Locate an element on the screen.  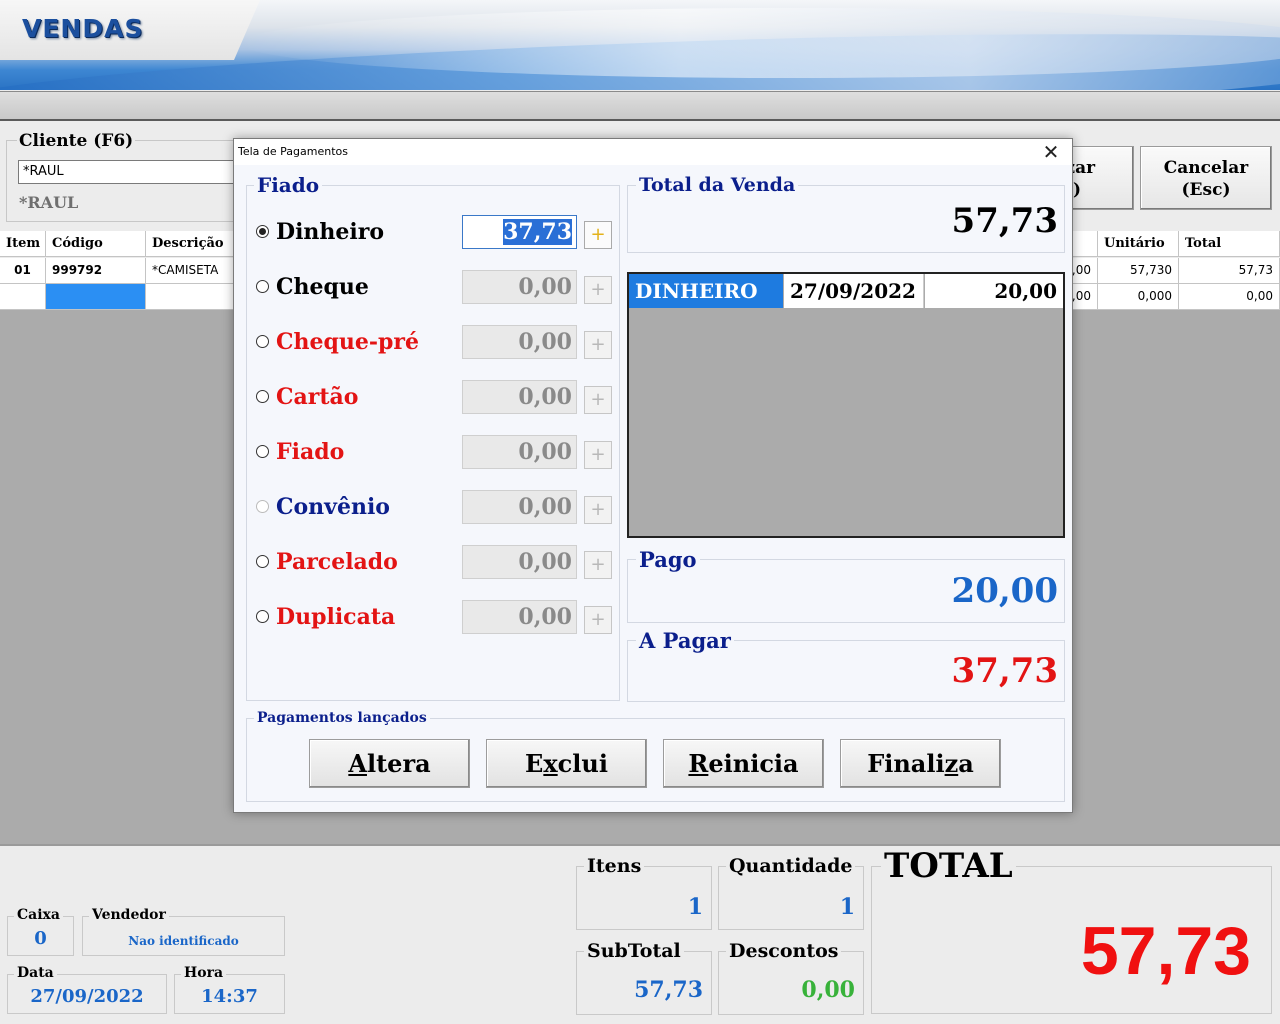
payment-method-label: Cheque-pré is located at coordinates (347, 342).